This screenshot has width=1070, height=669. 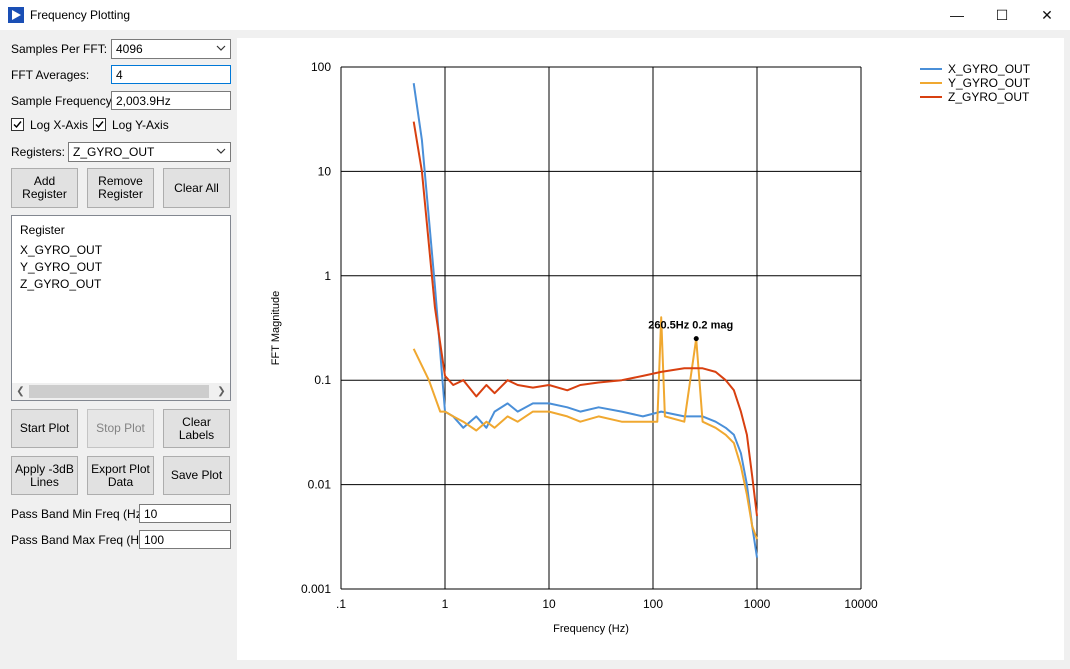 I want to click on samples-per-fft-dropdown: 4096, so click(x=171, y=49).